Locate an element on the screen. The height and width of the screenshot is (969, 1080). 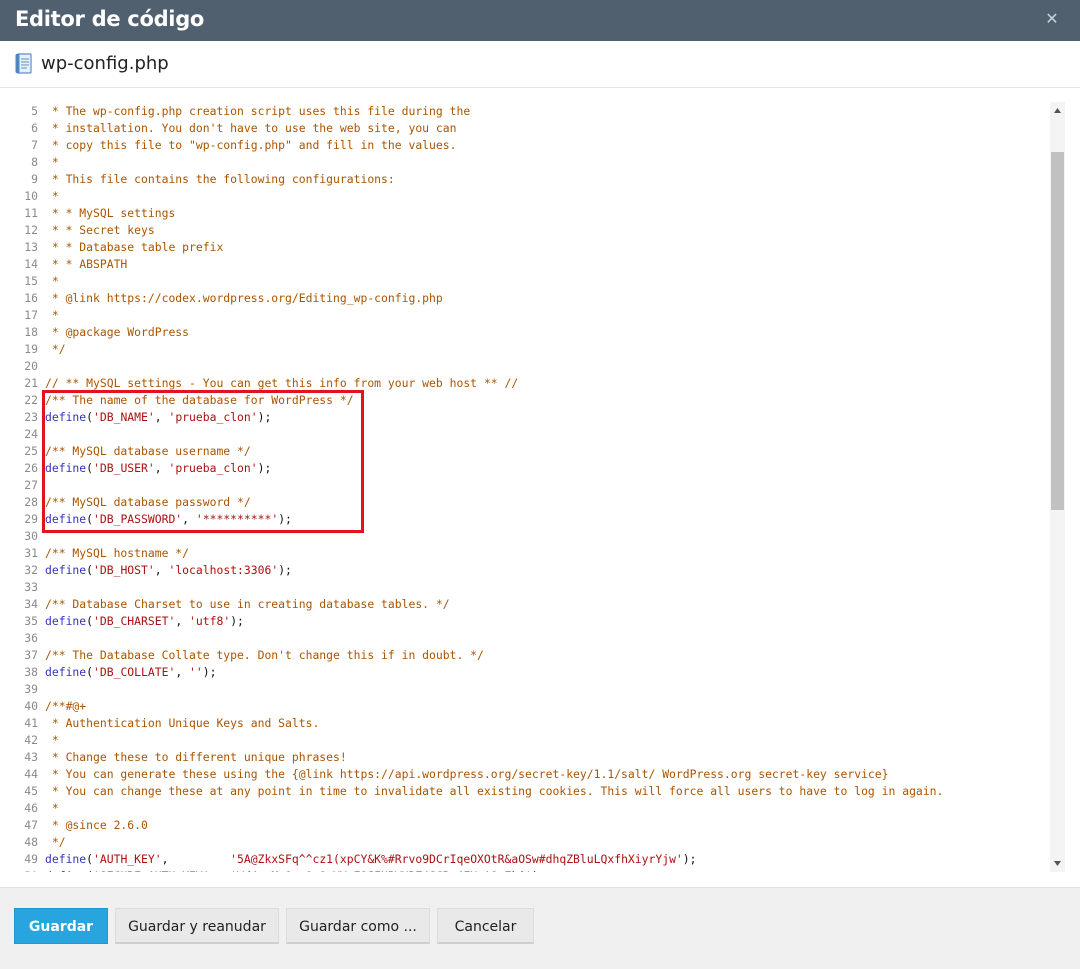
line-content: define('DB_USER', 'prueba_clon'); is located at coordinates (158, 468).